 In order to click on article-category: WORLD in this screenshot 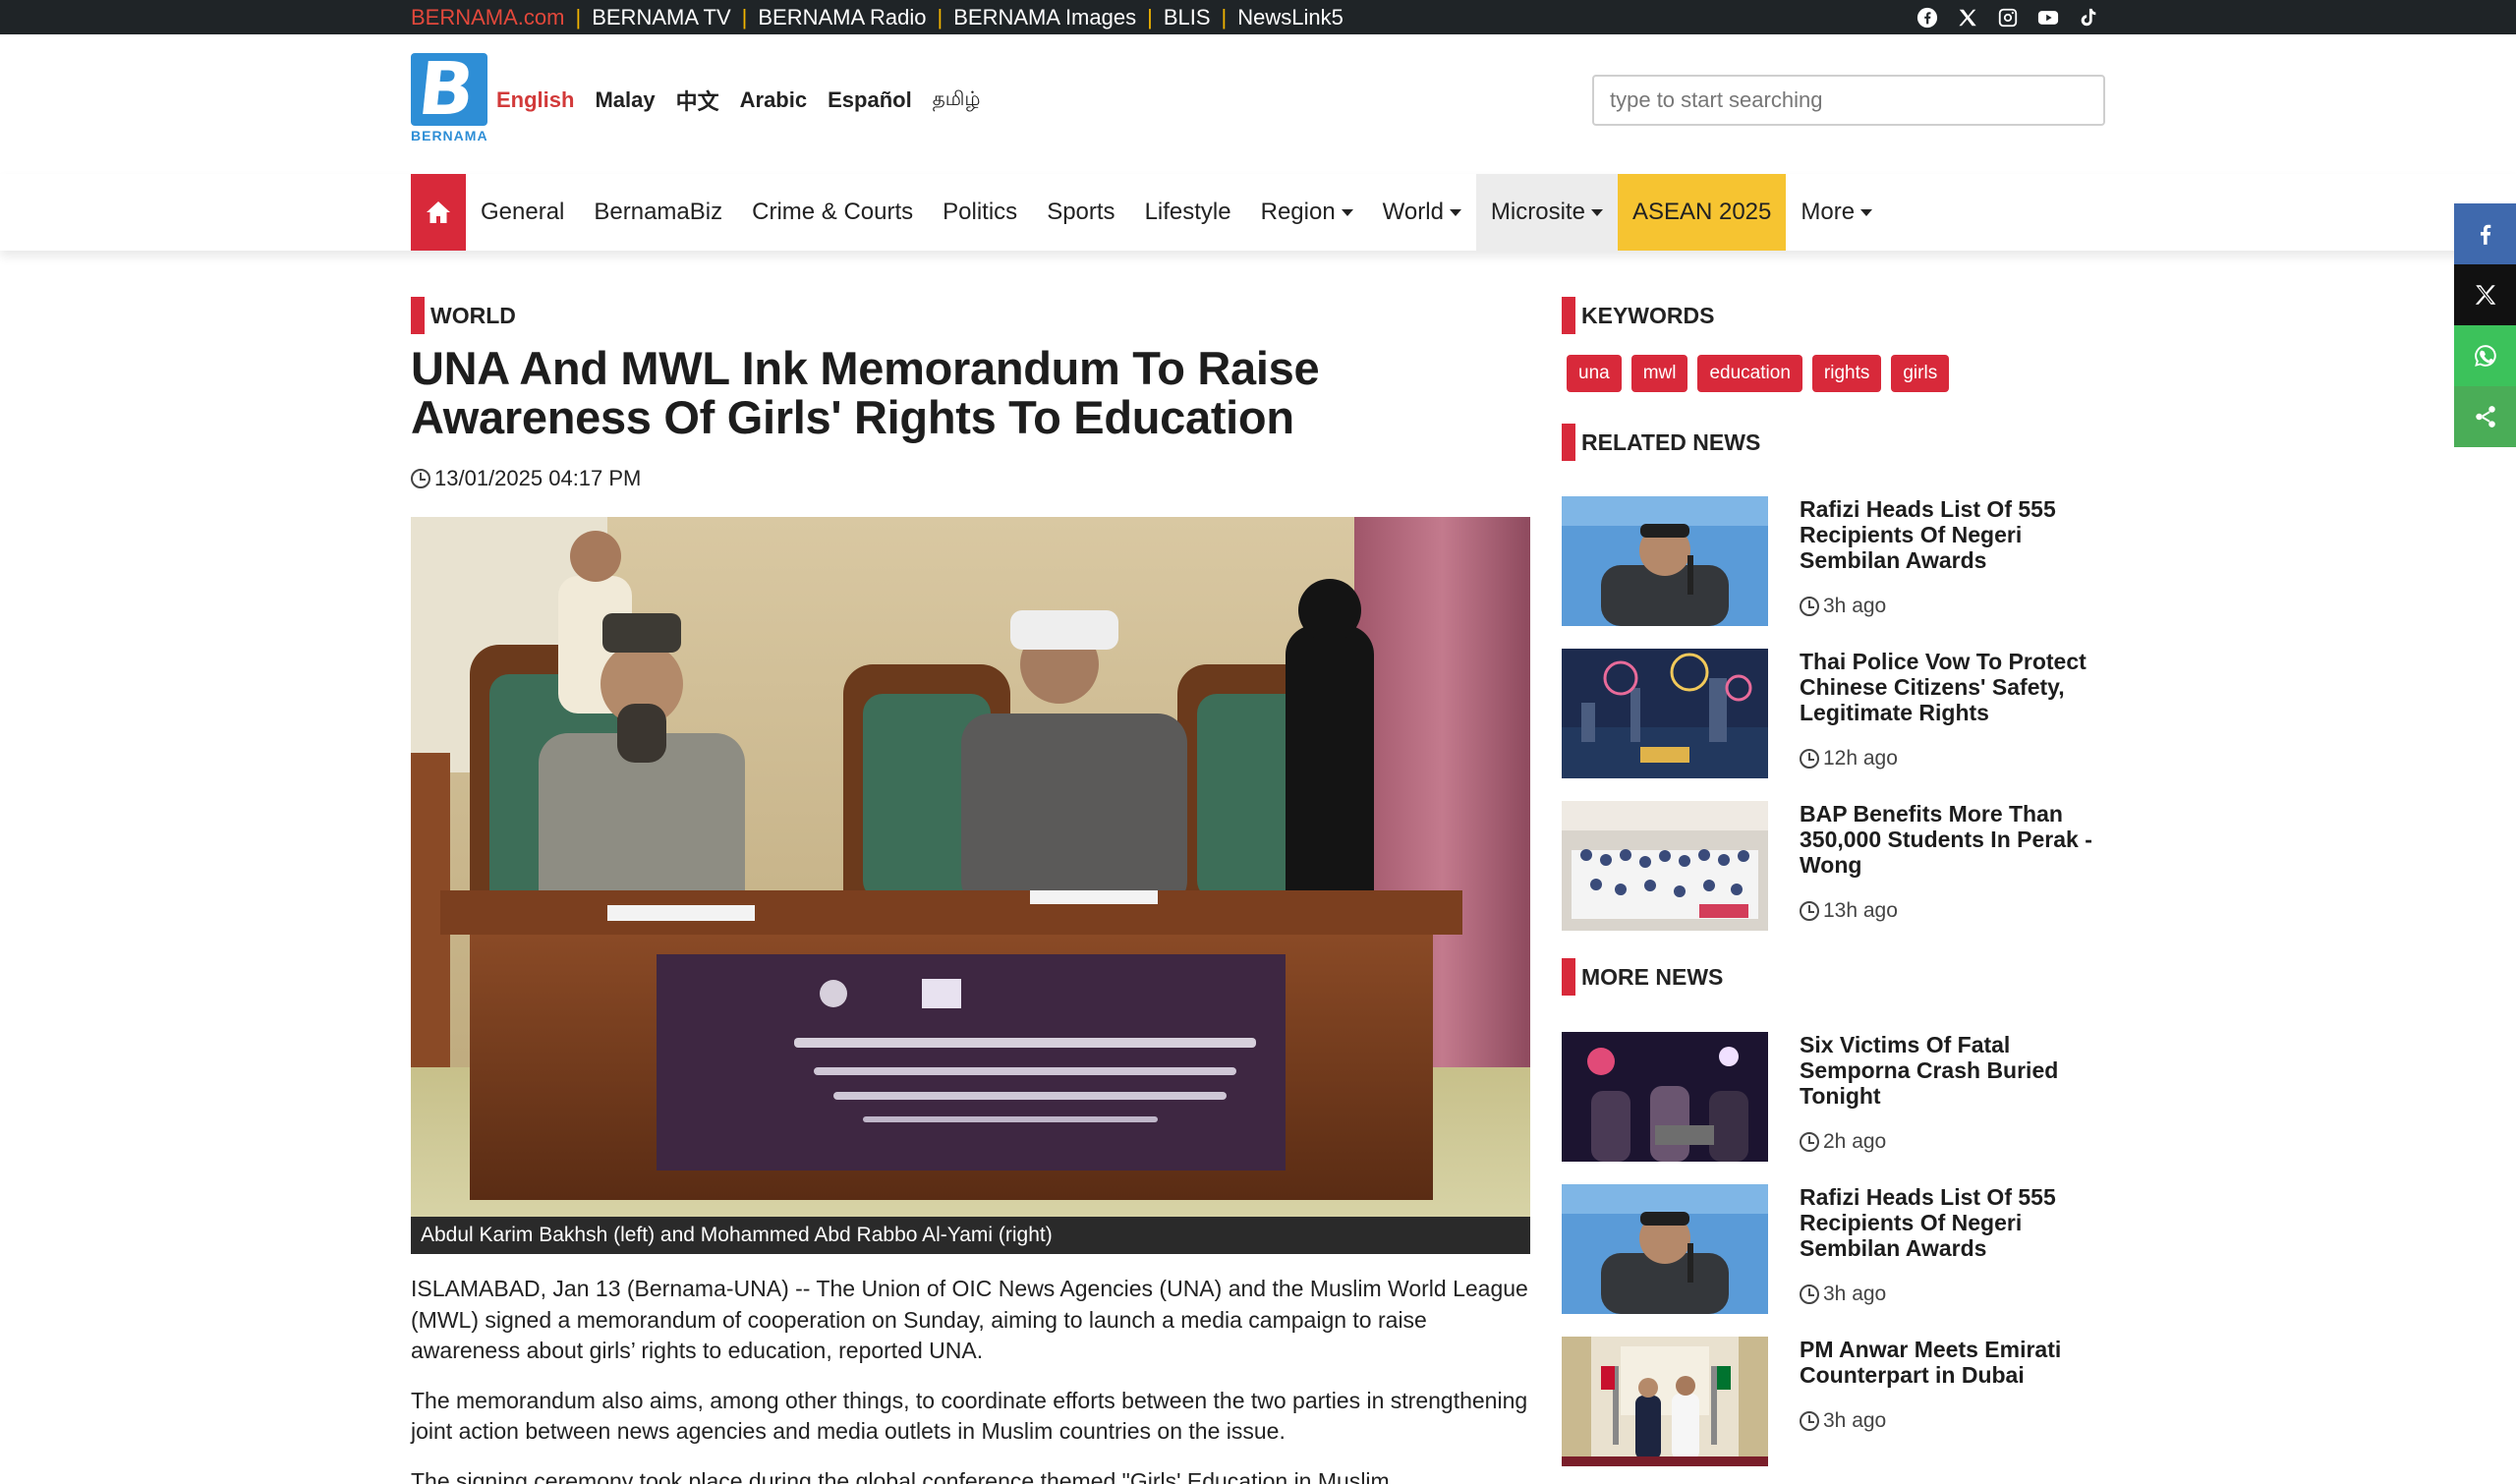, I will do `click(463, 315)`.